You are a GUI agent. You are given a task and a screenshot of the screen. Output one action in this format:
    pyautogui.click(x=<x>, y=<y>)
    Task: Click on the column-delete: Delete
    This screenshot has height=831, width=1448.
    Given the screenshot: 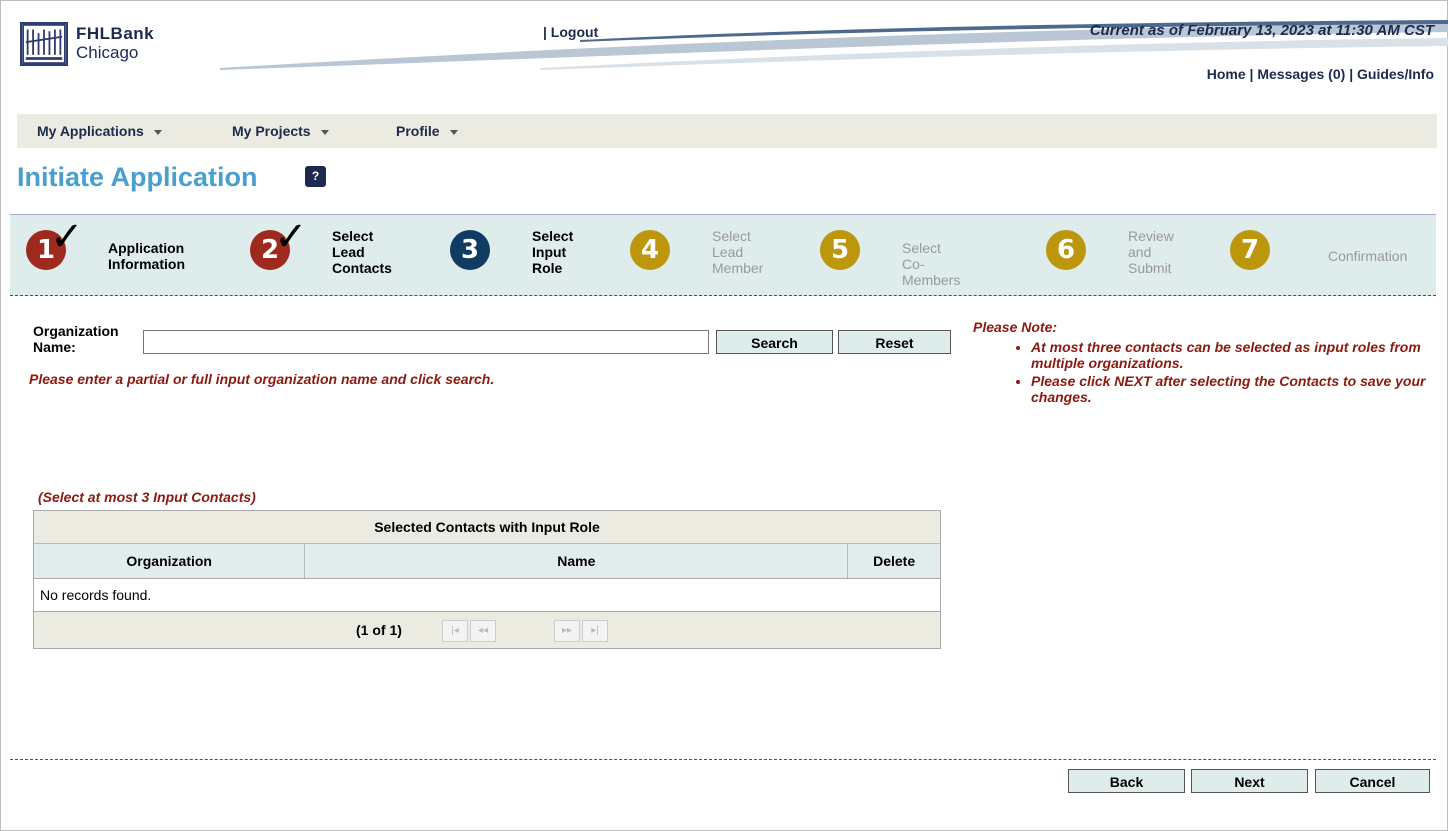 What is the action you would take?
    pyautogui.click(x=894, y=561)
    